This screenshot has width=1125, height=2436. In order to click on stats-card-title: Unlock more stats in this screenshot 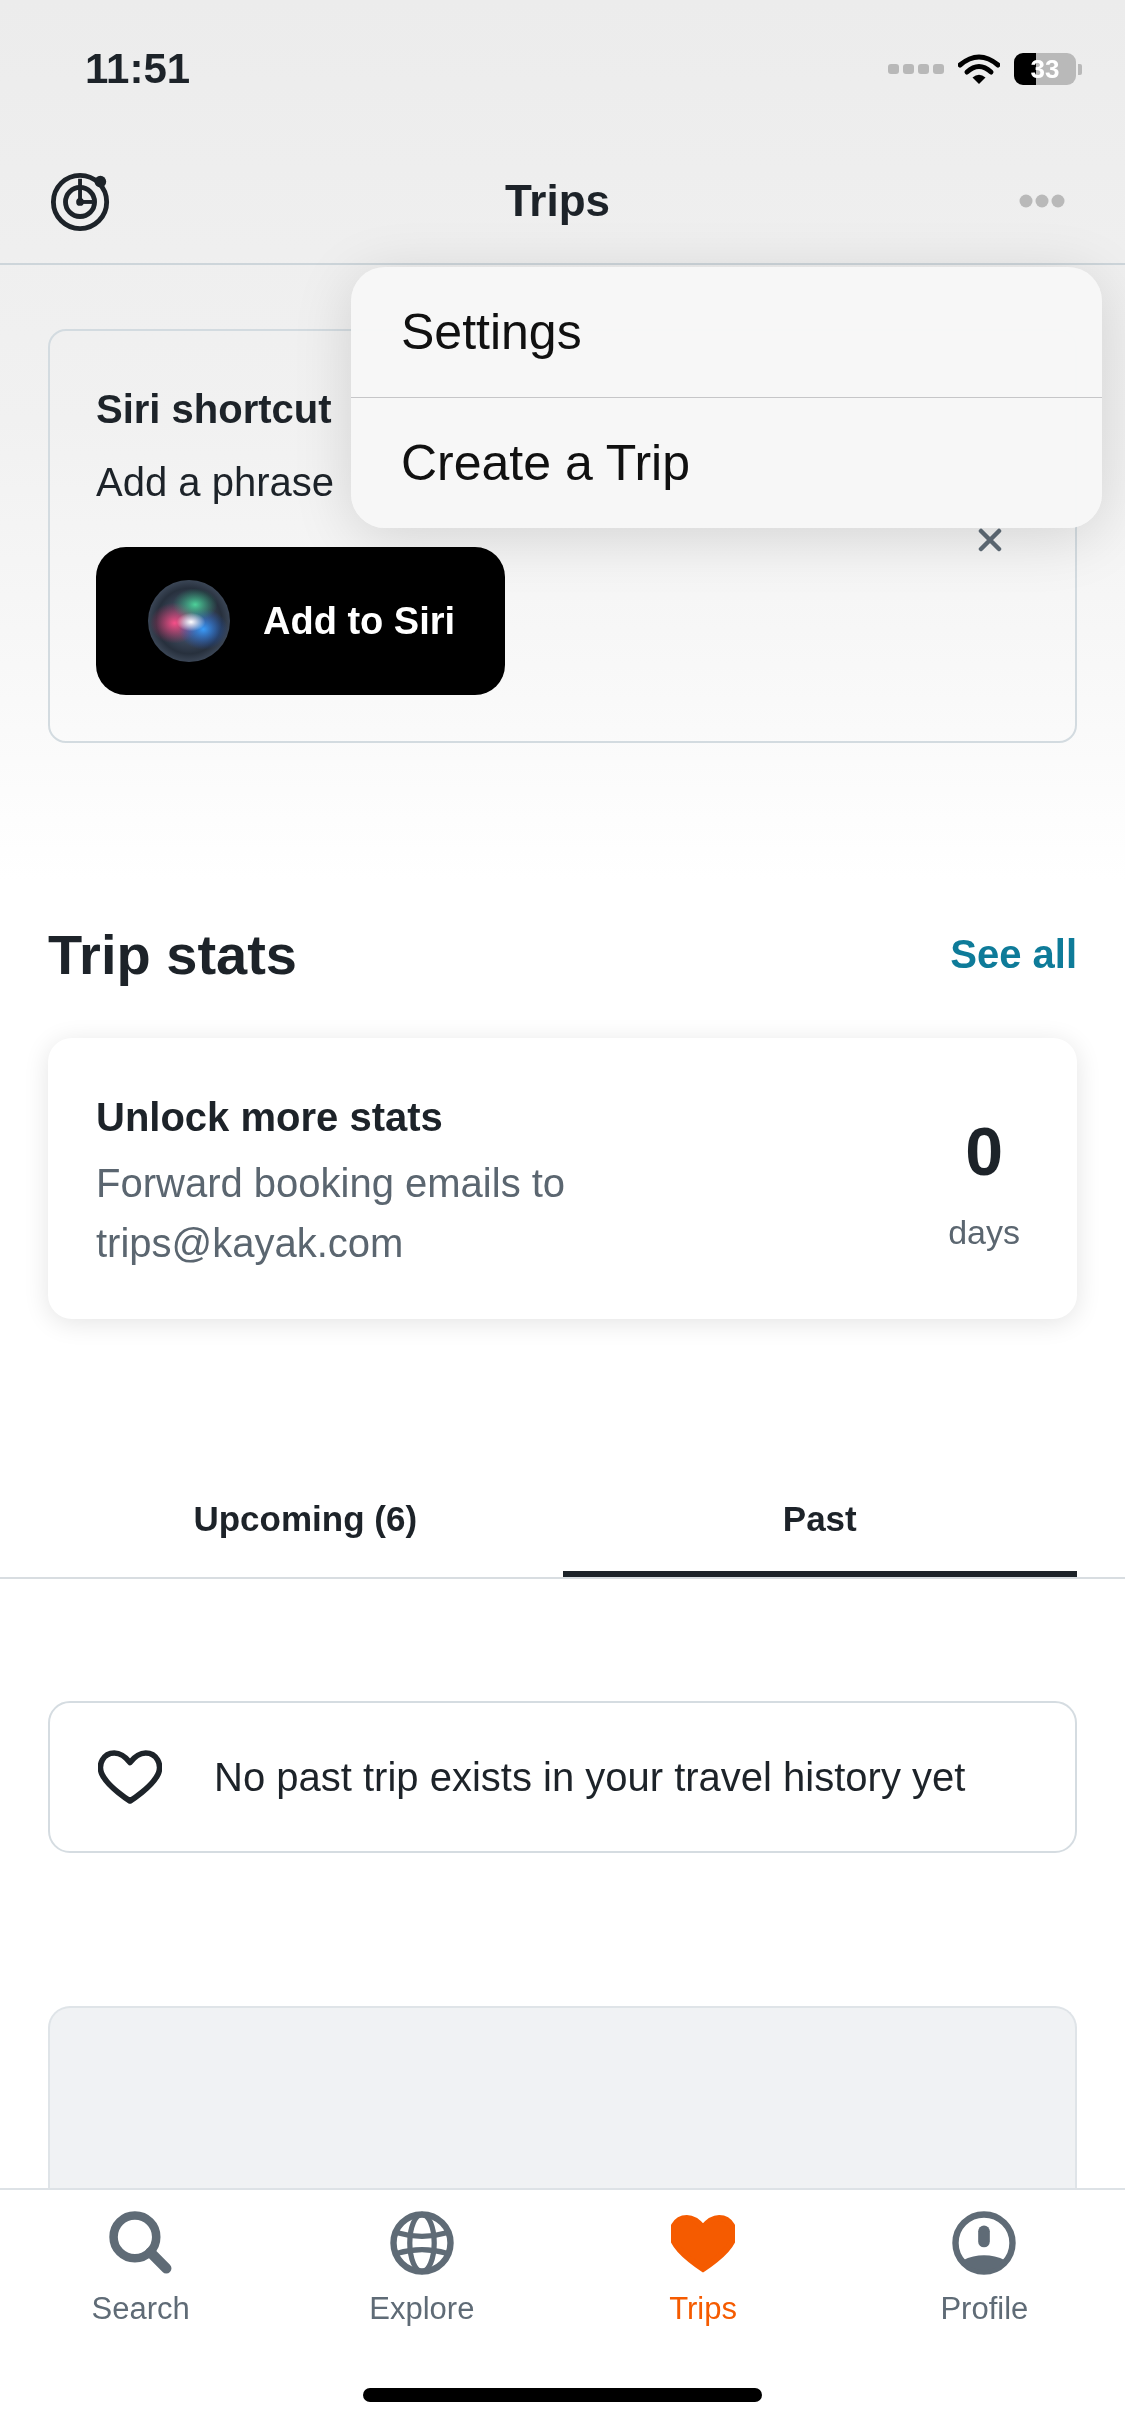, I will do `click(270, 1117)`.